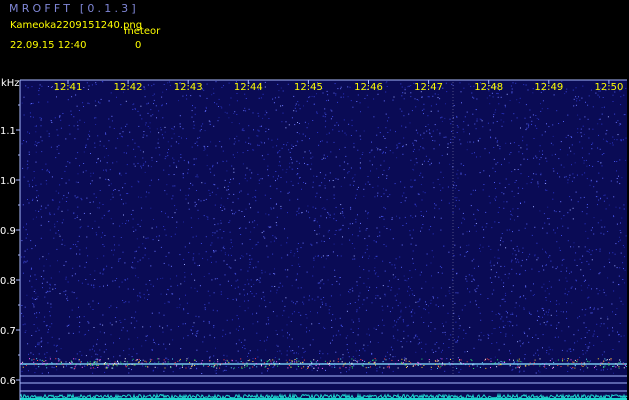  I want to click on frequency-tick-label: 1.1, so click(8, 131).